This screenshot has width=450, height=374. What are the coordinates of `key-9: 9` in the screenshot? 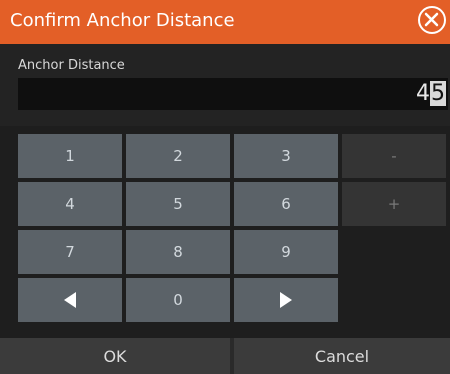 It's located at (286, 252).